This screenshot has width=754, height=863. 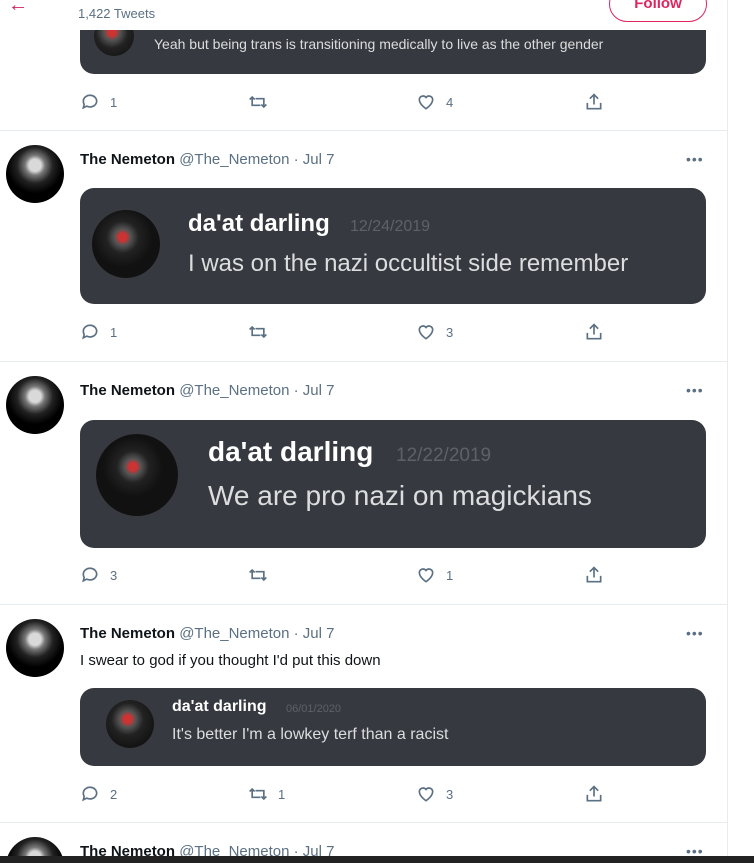 I want to click on reply-button: 2, so click(x=98, y=794).